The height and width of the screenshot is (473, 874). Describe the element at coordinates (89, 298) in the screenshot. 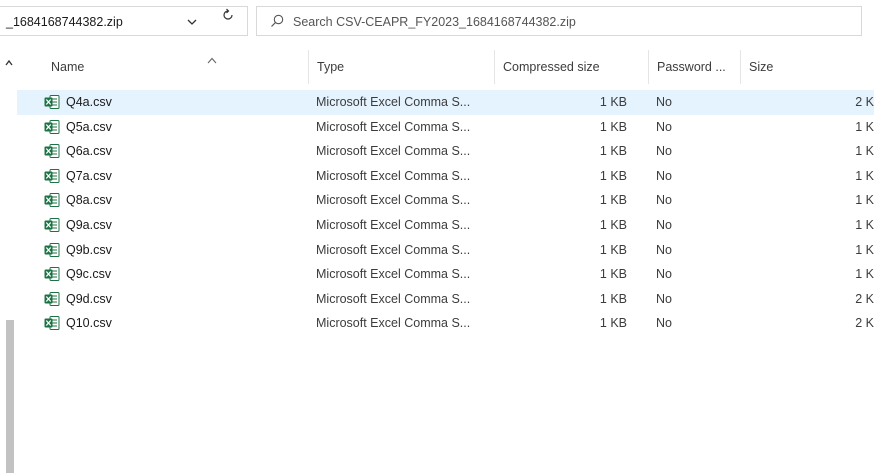

I see `file-name: Q9d.csv` at that location.